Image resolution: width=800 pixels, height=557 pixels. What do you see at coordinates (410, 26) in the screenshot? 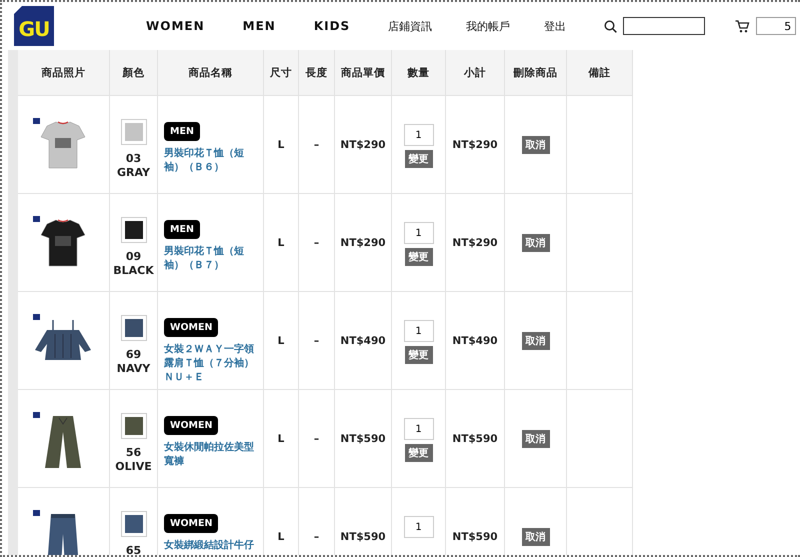
I see `nav-link: 店鋪資訊` at bounding box center [410, 26].